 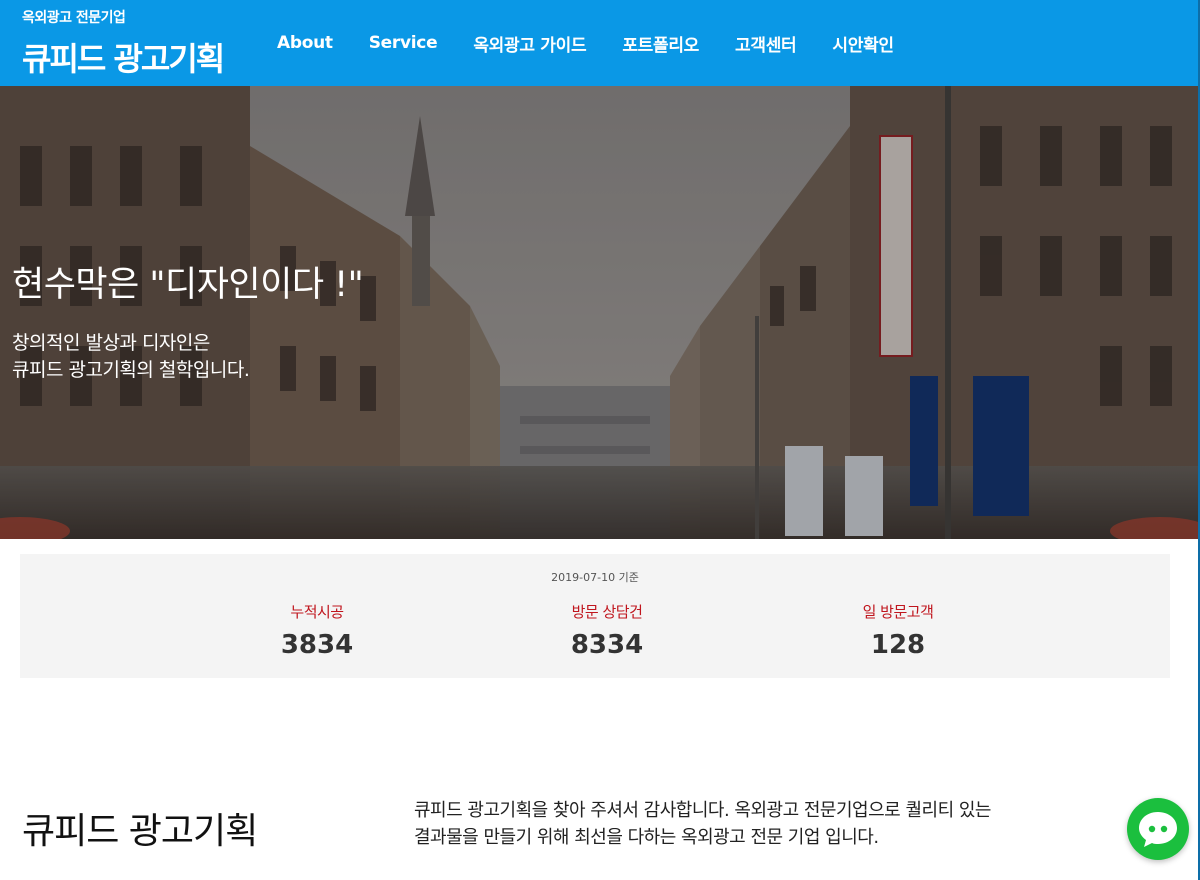 What do you see at coordinates (188, 285) in the screenshot?
I see `hero-title: 현수막은 "디자인이다 !"` at bounding box center [188, 285].